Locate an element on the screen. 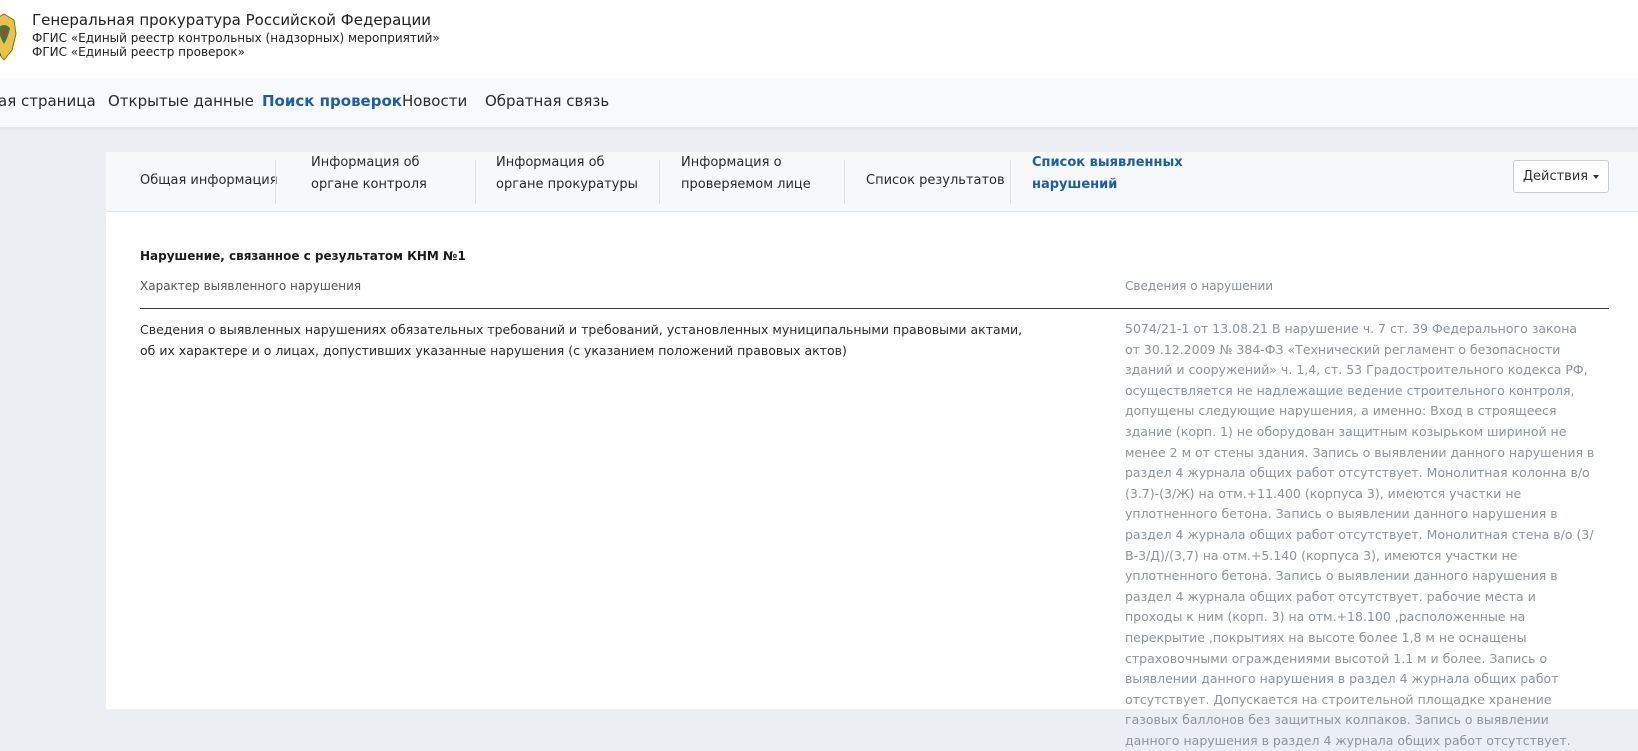 Image resolution: width=1638 pixels, height=751 pixels. nav-item-news: Новости is located at coordinates (434, 101).